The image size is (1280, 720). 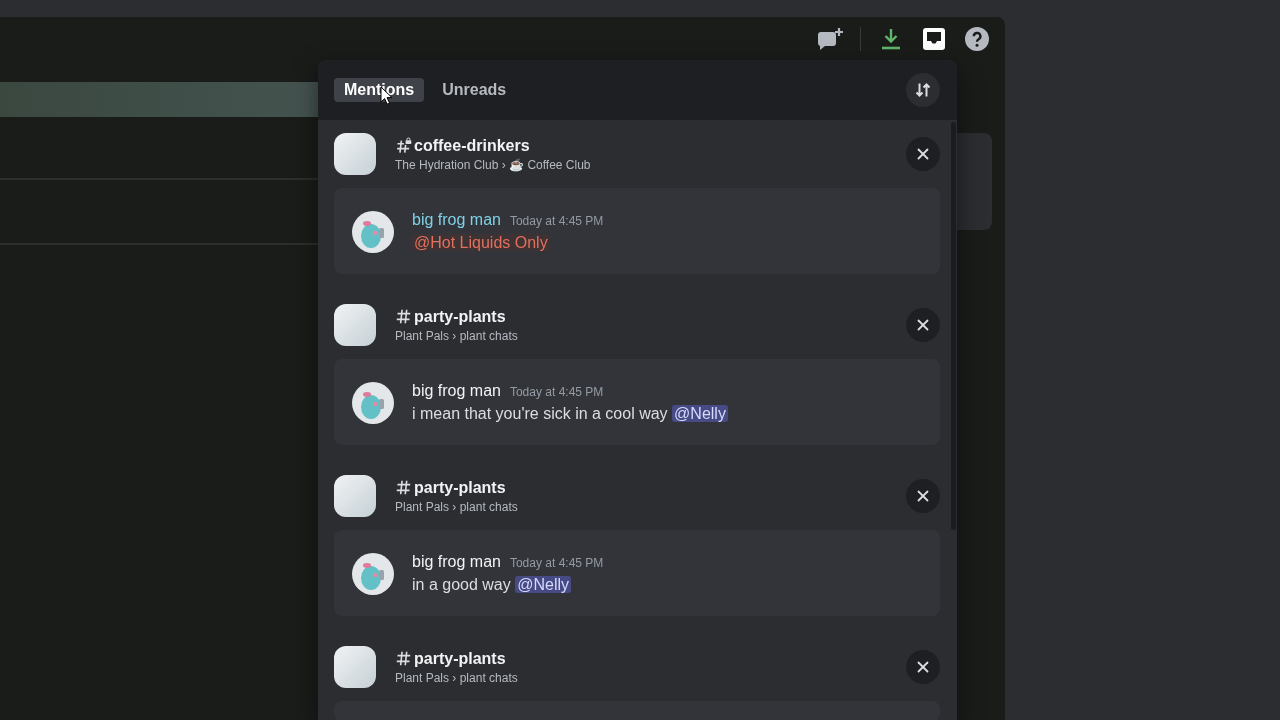 I want to click on sort-arrows-icon, so click(x=923, y=90).